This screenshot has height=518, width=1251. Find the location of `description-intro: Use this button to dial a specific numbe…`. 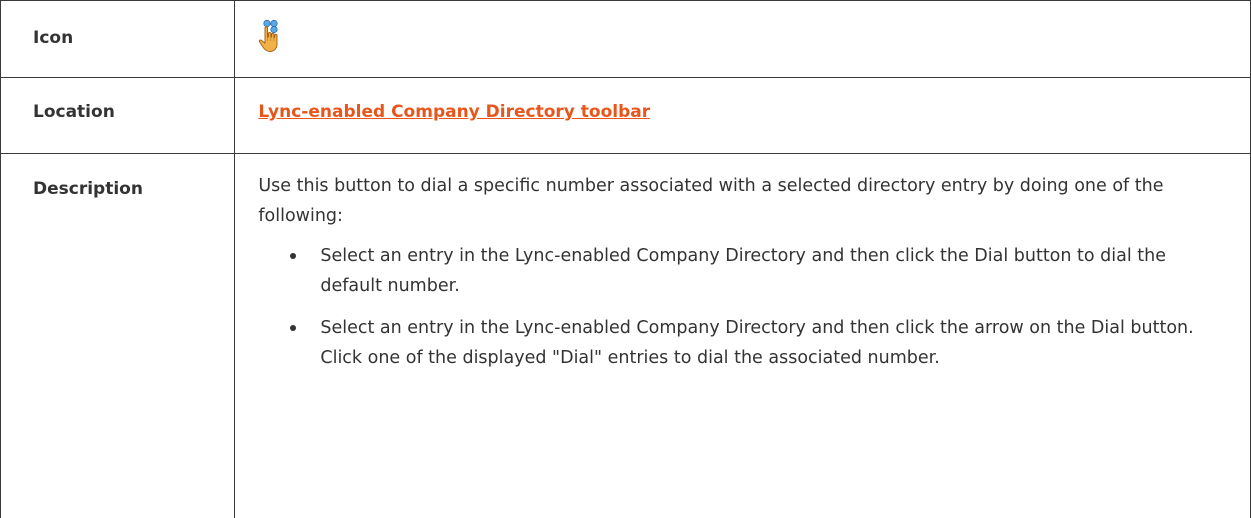

description-intro: Use this button to dial a specific numbe… is located at coordinates (711, 201).